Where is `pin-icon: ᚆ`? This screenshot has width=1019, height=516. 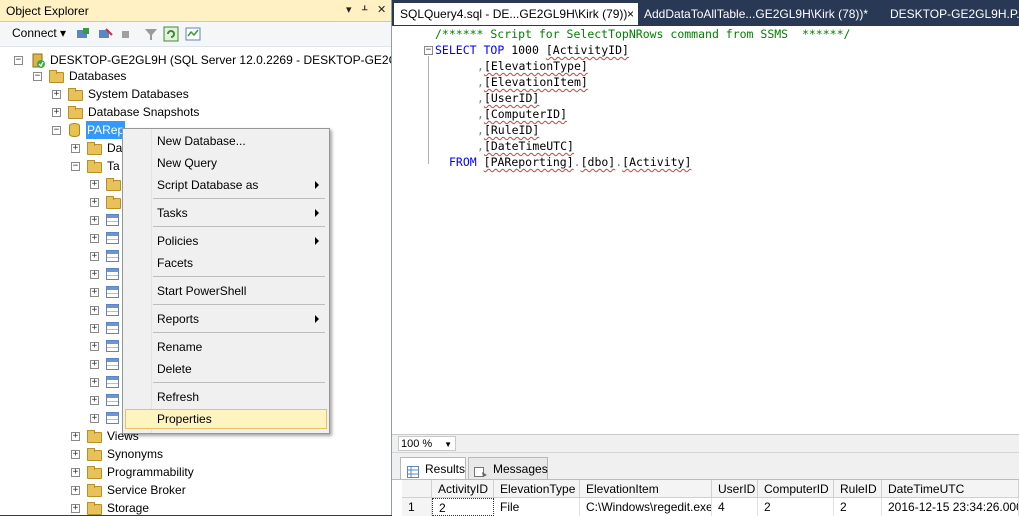
pin-icon: ᚆ is located at coordinates (364, 9).